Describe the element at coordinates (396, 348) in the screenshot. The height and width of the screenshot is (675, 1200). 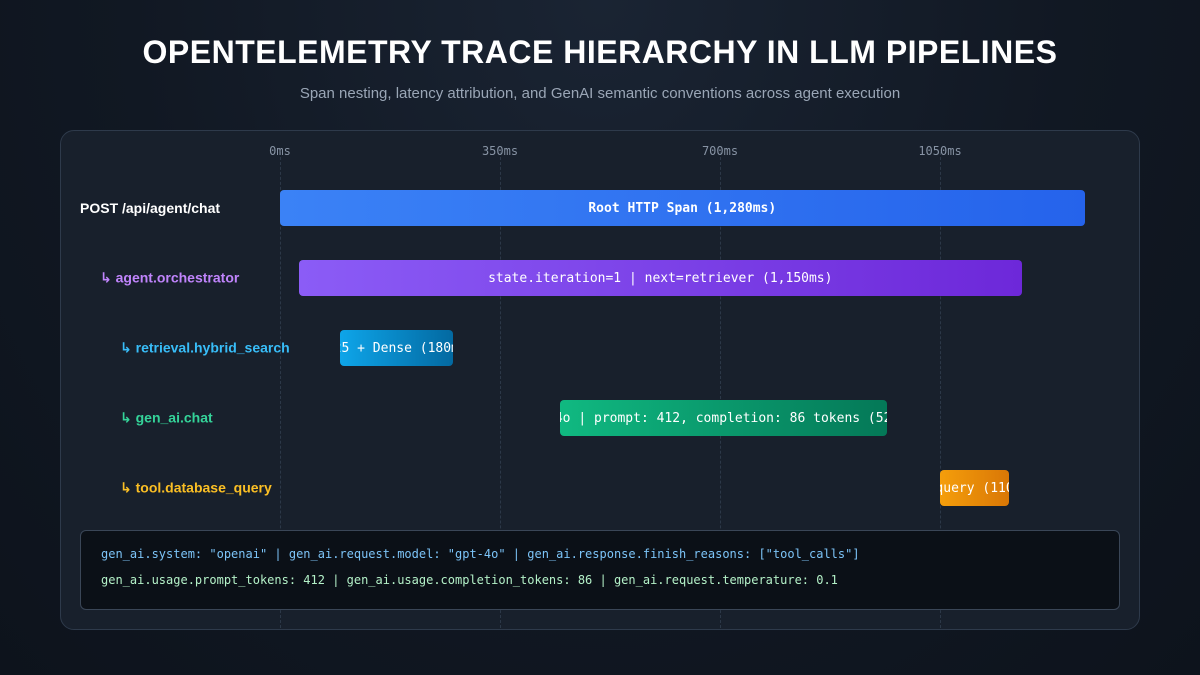
I see `span-bar-retrieval: BM25 + Dense (180ms)` at that location.